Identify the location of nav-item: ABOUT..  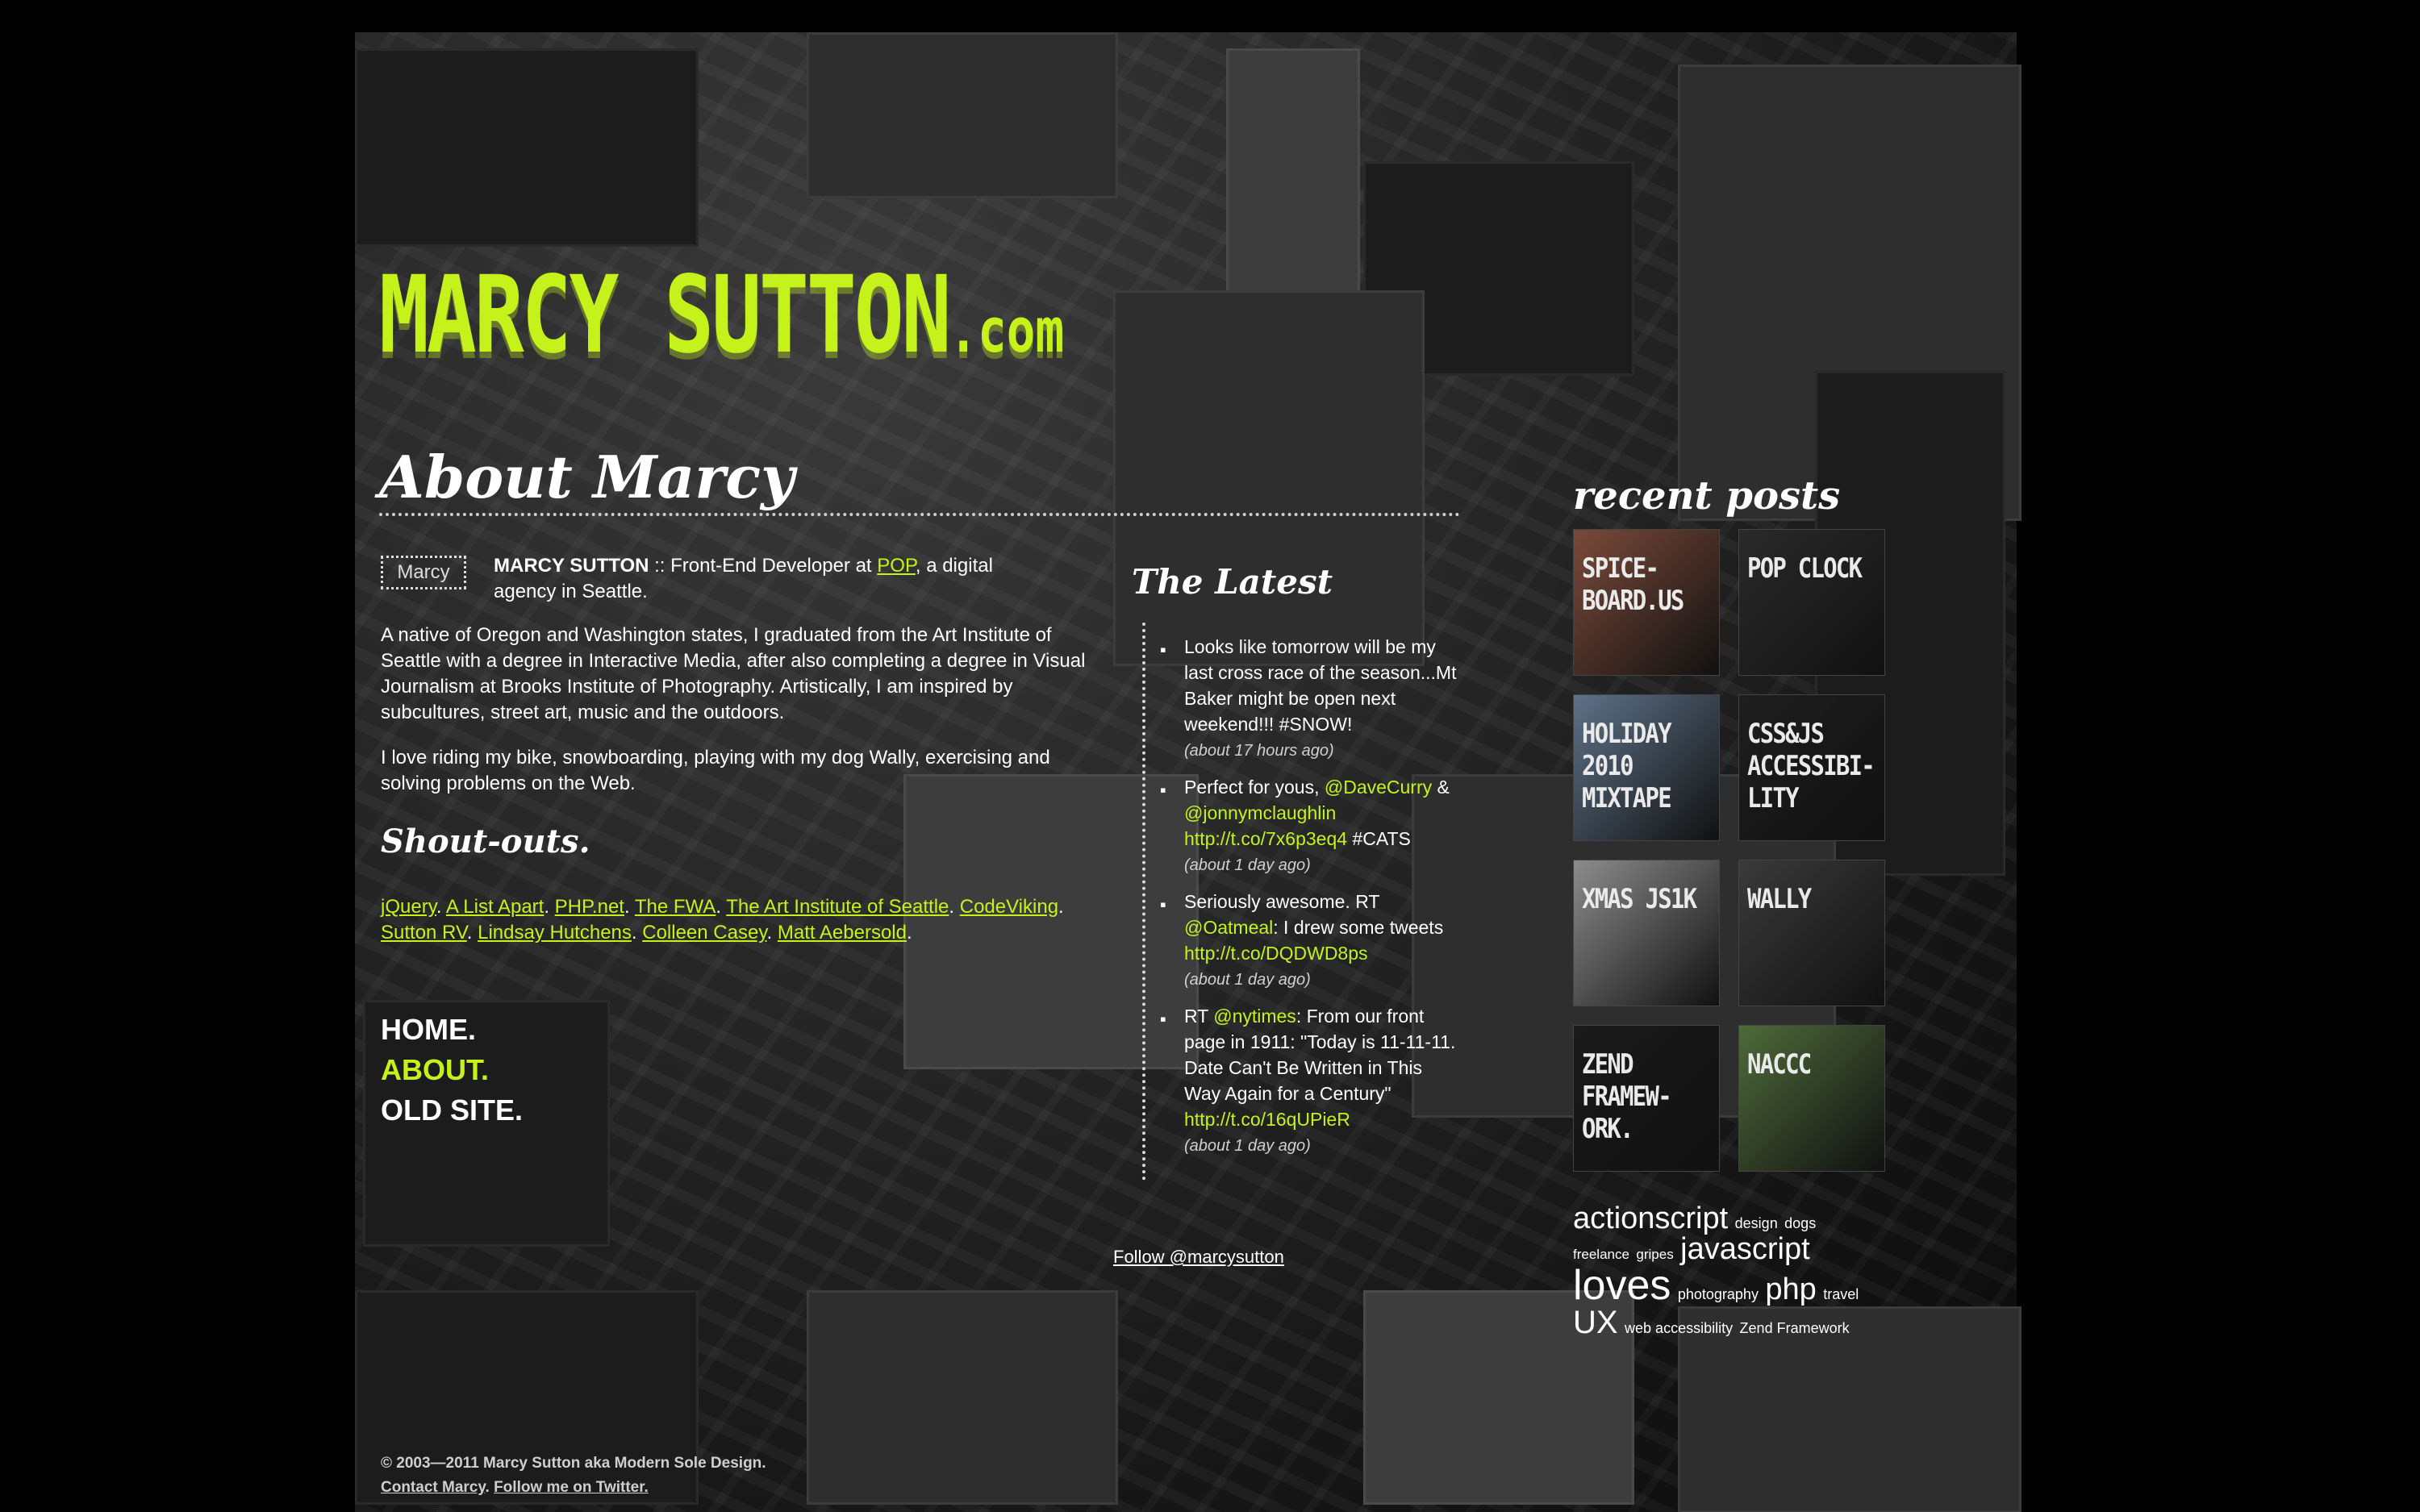
(452, 1070).